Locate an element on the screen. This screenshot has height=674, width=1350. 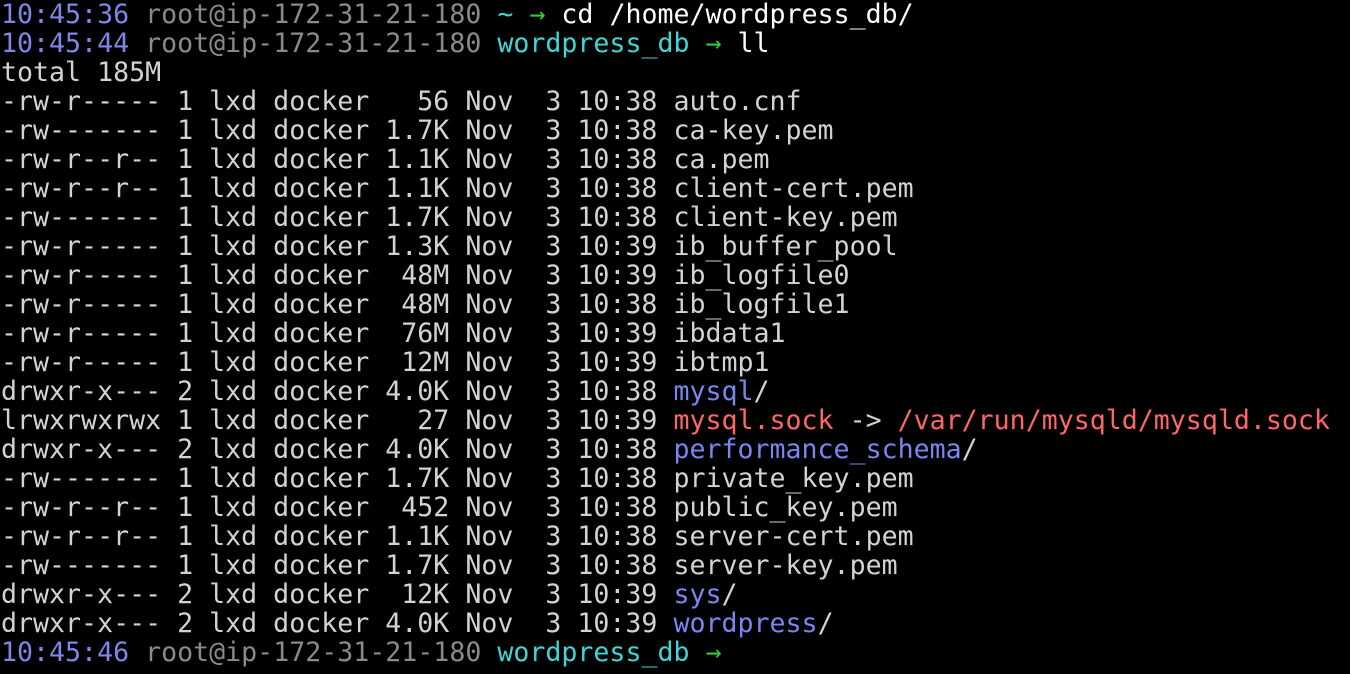
file-name: ib_logfile0 is located at coordinates (761, 275).